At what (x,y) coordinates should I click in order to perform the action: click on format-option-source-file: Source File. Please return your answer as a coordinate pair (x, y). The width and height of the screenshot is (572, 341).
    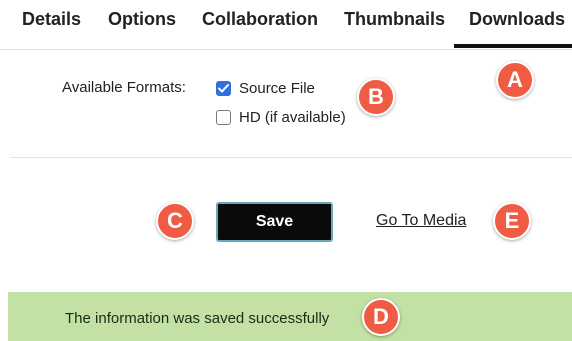
    Looking at the image, I should click on (265, 88).